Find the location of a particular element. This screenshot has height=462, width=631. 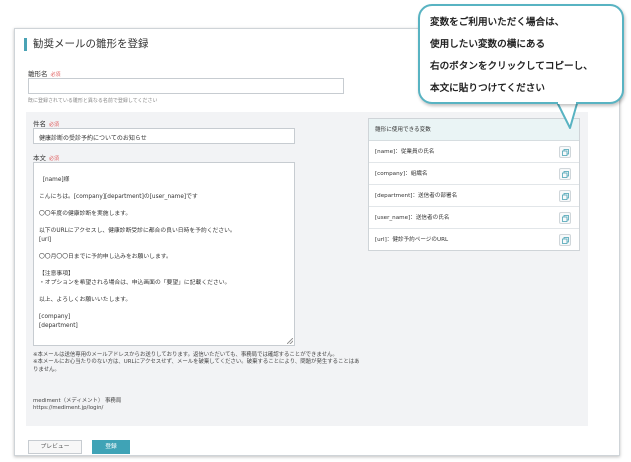

template-name-input is located at coordinates (186, 86).